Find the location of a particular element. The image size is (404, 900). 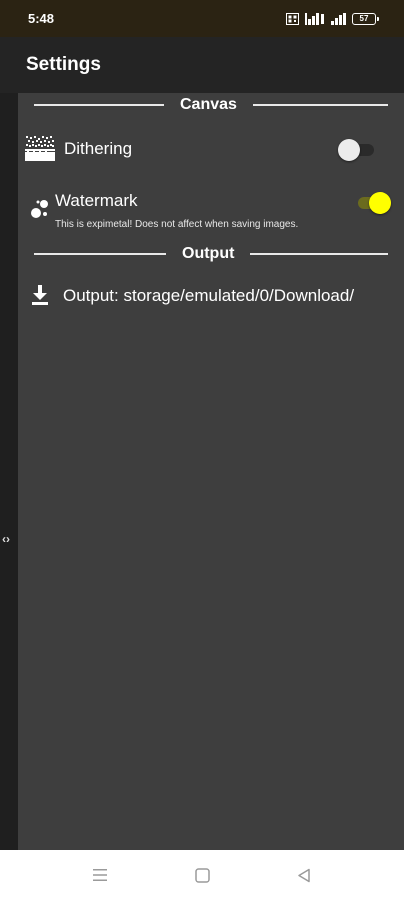

output-path-label: Output: storage/emulated/0/Download/ is located at coordinates (209, 295).